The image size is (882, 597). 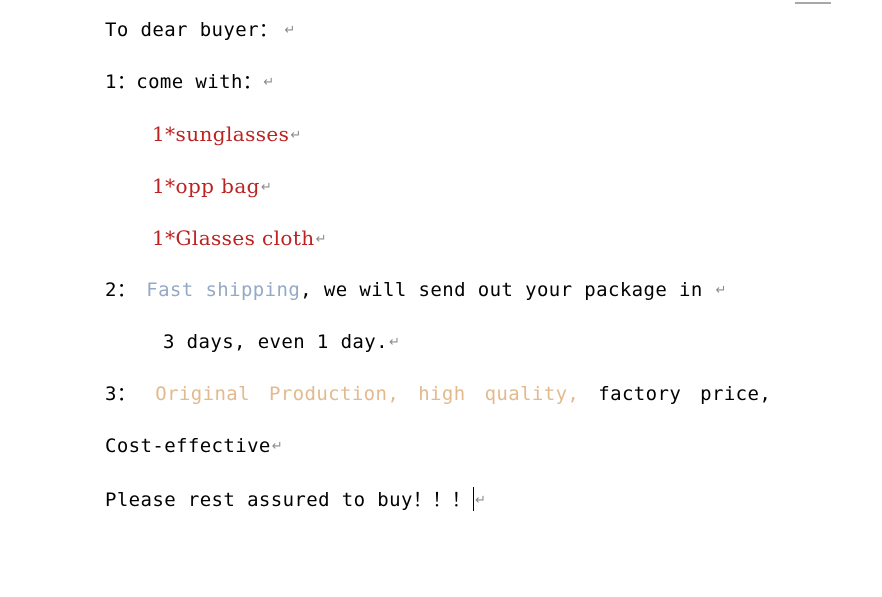 I want to click on line-item3-continuation: Cost-effective↵, so click(x=194, y=446).